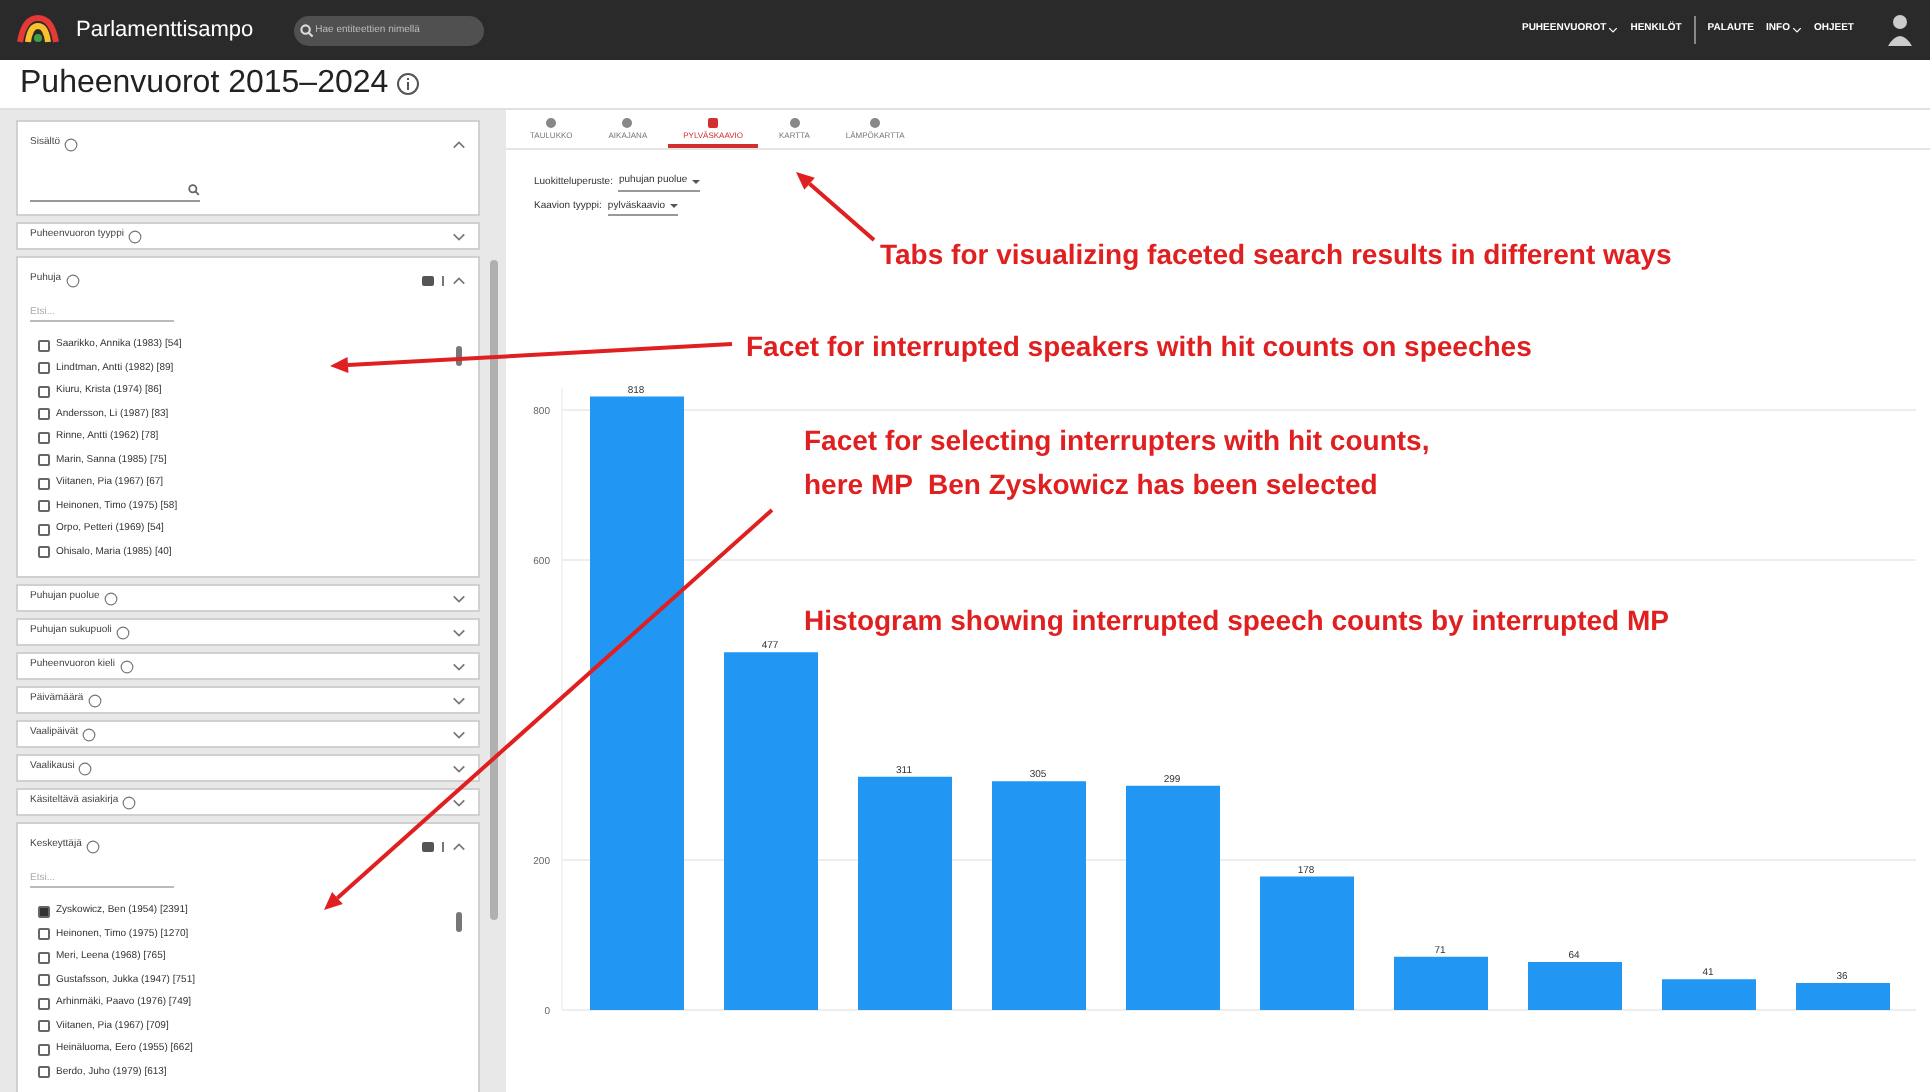 The image size is (1930, 1092). What do you see at coordinates (115, 190) in the screenshot?
I see `search-field` at bounding box center [115, 190].